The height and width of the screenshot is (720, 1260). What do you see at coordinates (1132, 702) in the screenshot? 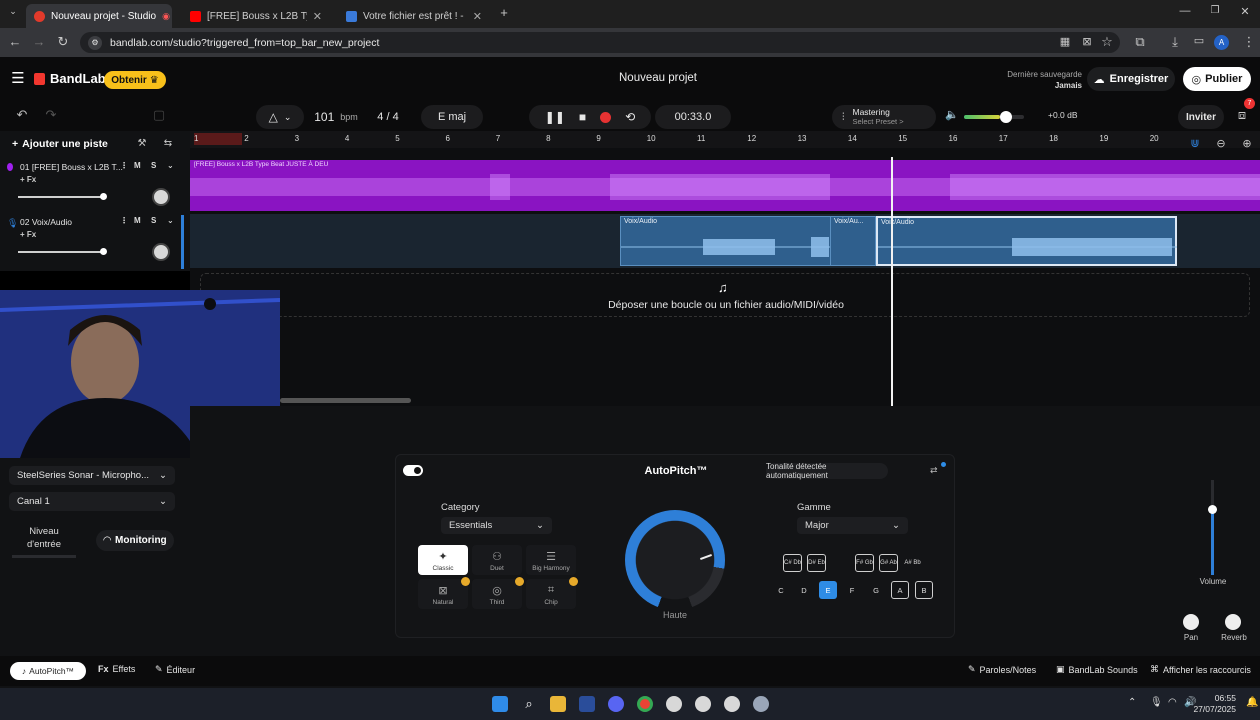
I see `tray-chevron-icon: ⌃` at bounding box center [1132, 702].